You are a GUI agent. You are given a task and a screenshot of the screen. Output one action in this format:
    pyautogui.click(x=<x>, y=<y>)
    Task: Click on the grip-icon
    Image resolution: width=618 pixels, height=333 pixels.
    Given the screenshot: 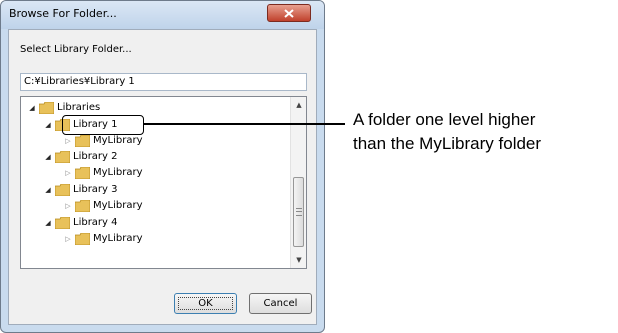 What is the action you would take?
    pyautogui.click(x=299, y=212)
    